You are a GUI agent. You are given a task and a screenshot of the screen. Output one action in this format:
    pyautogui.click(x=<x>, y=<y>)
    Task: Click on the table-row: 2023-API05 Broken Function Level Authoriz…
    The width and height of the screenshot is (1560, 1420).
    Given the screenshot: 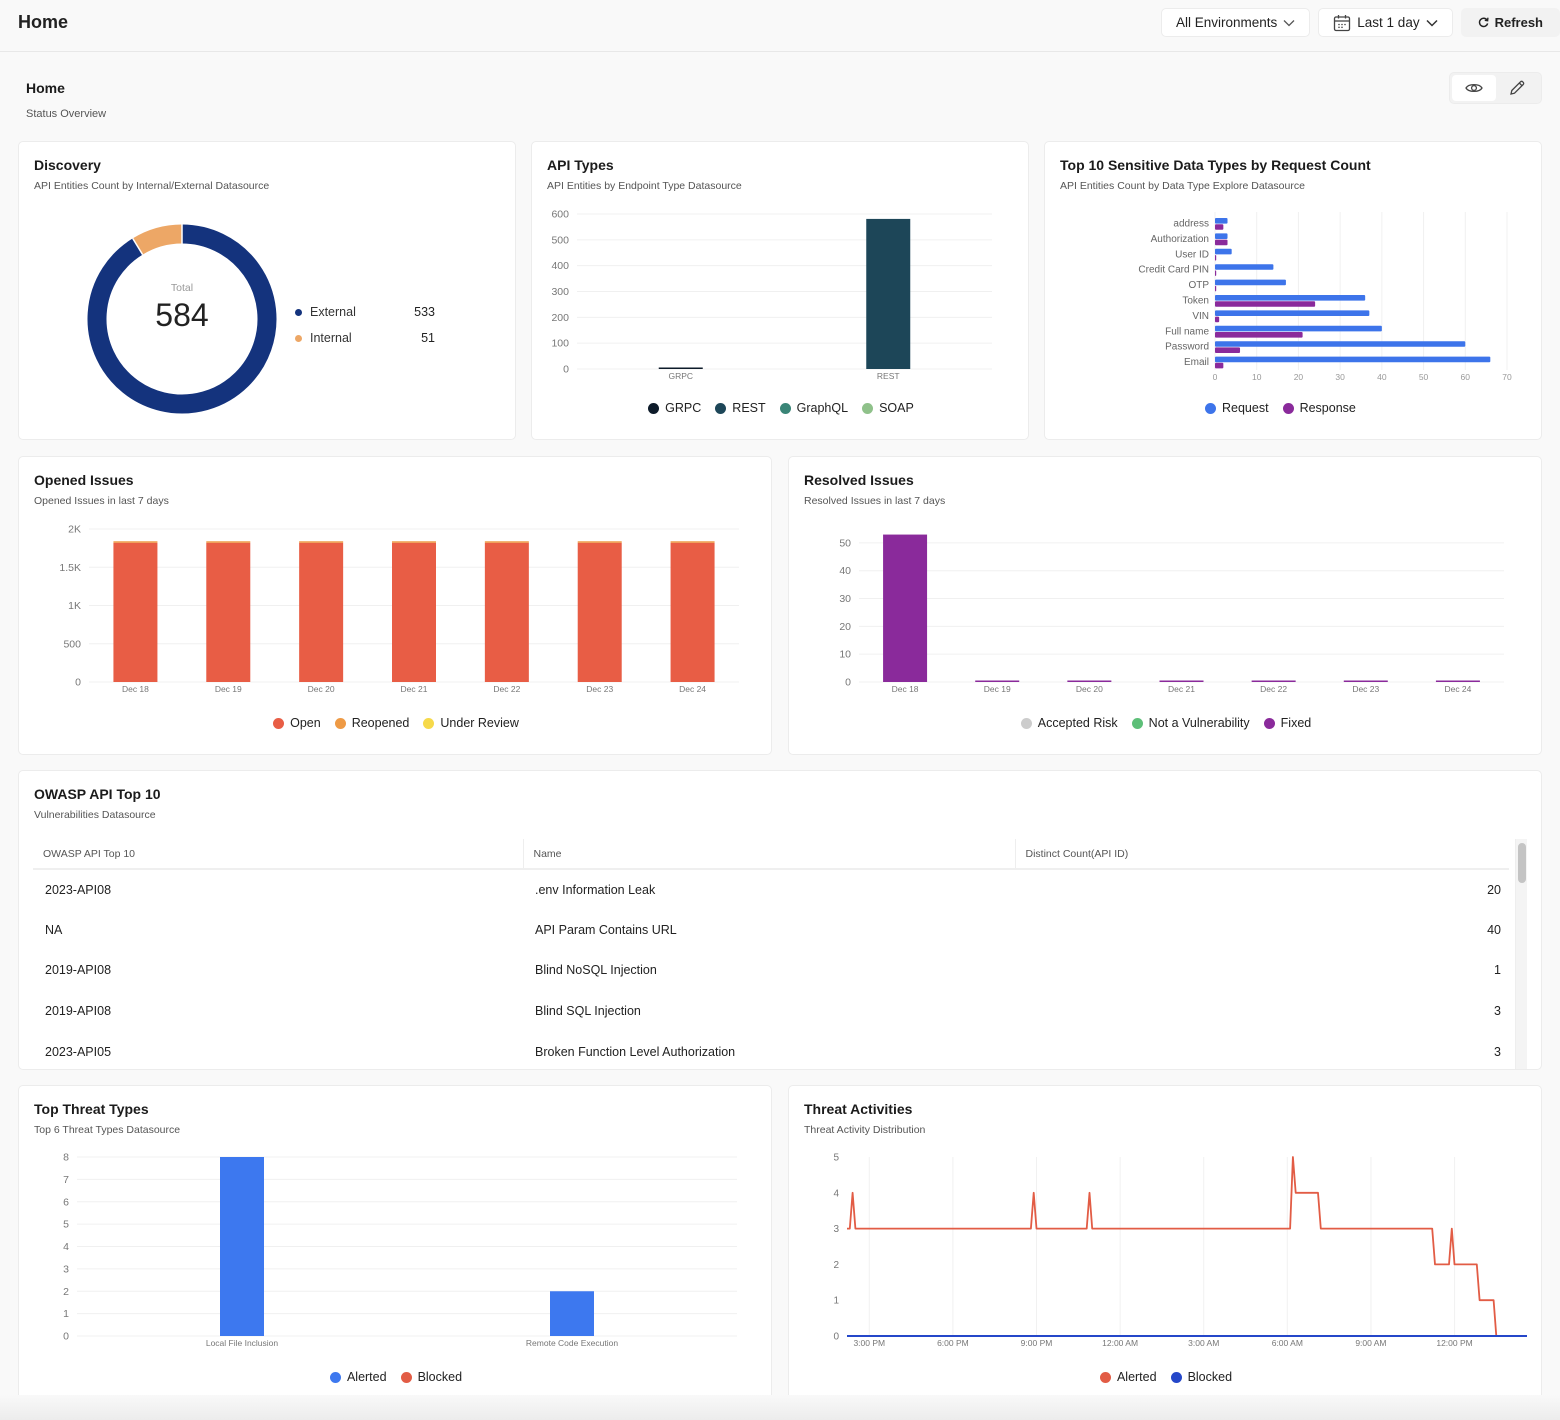 What is the action you would take?
    pyautogui.click(x=771, y=1050)
    